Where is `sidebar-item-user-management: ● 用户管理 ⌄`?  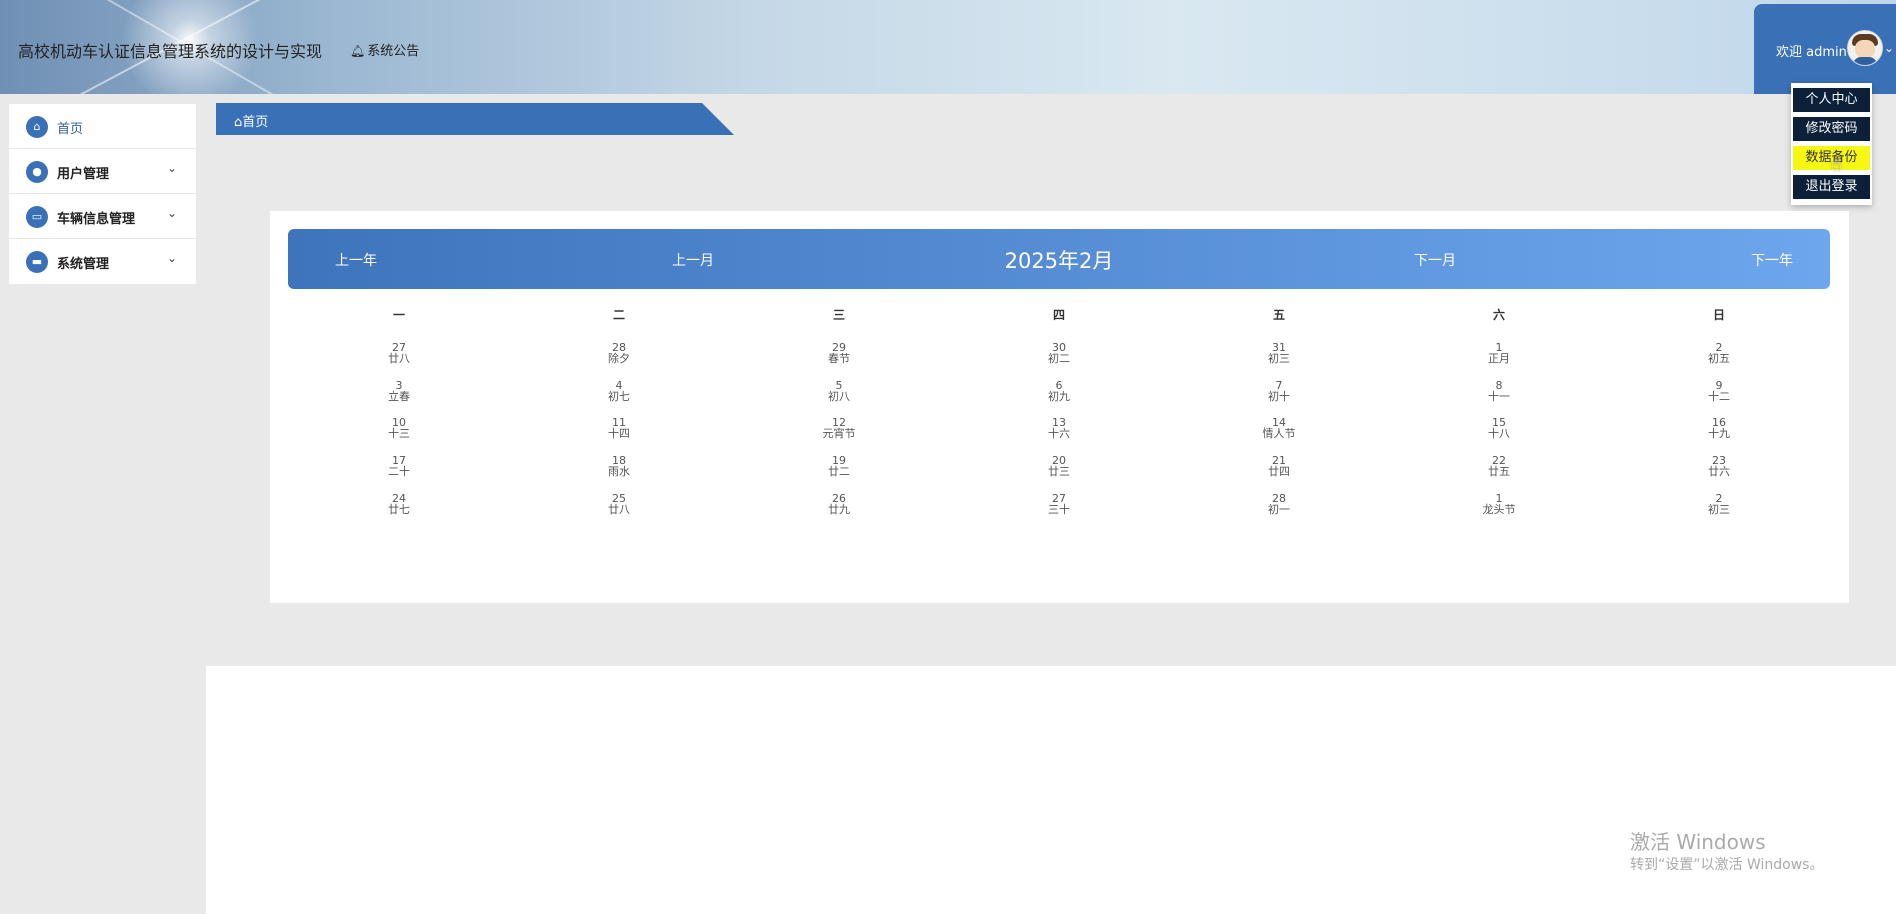 sidebar-item-user-management: ● 用户管理 ⌄ is located at coordinates (102, 171).